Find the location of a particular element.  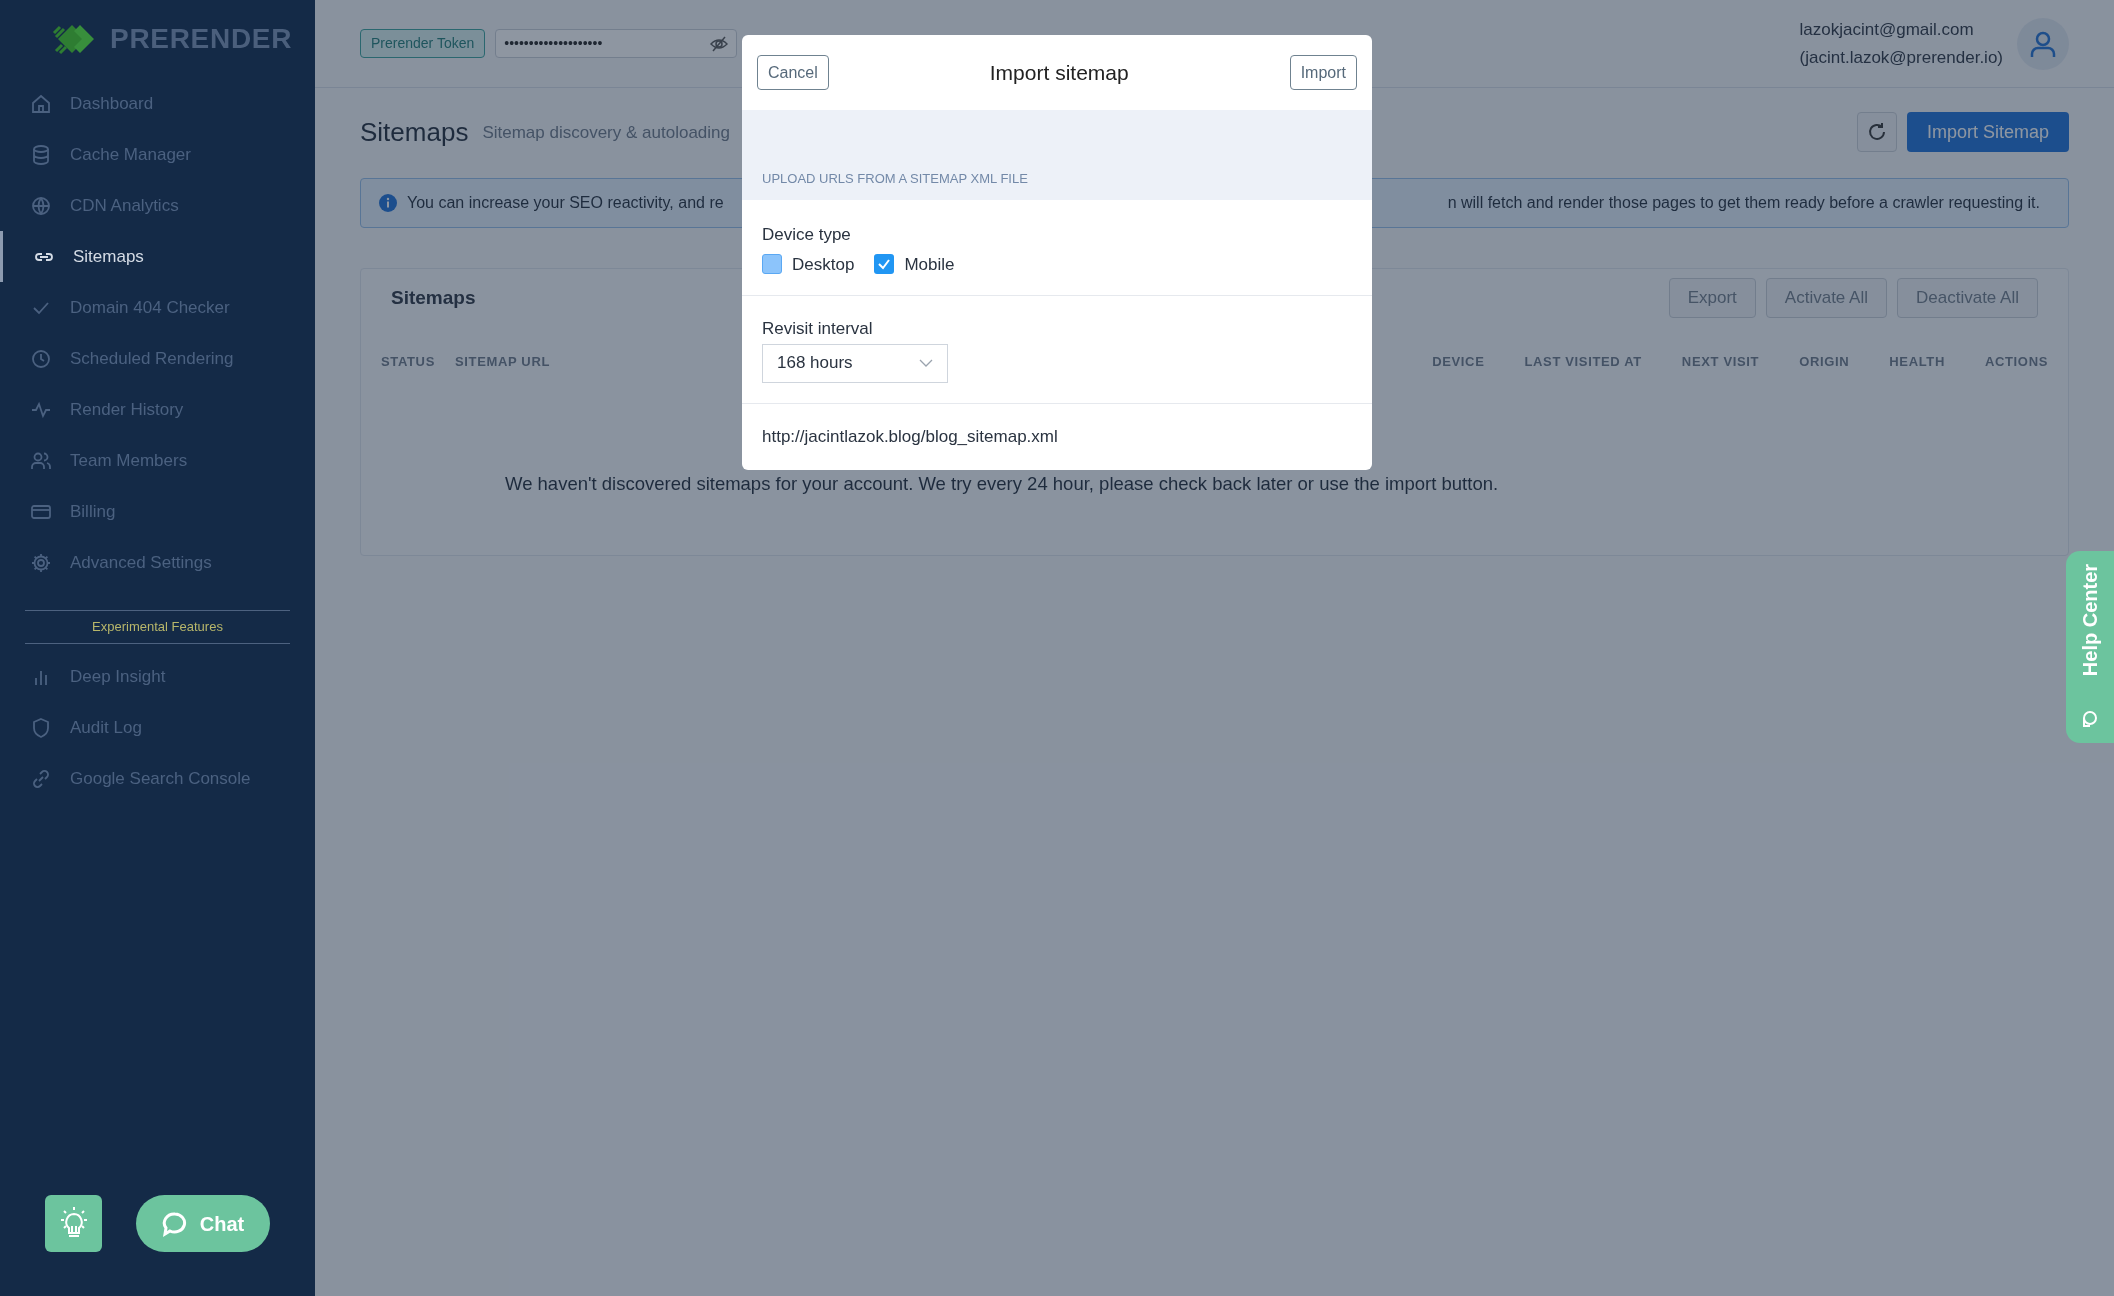

shield-icon is located at coordinates (41, 728).